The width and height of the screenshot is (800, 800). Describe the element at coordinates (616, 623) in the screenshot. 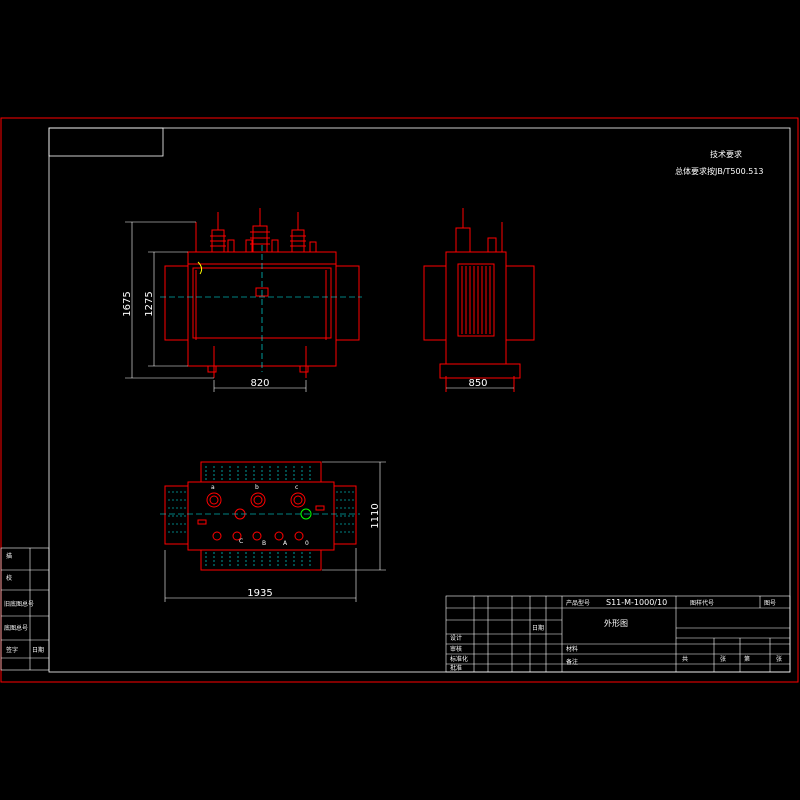

I see `sheet-title: 外形图` at that location.